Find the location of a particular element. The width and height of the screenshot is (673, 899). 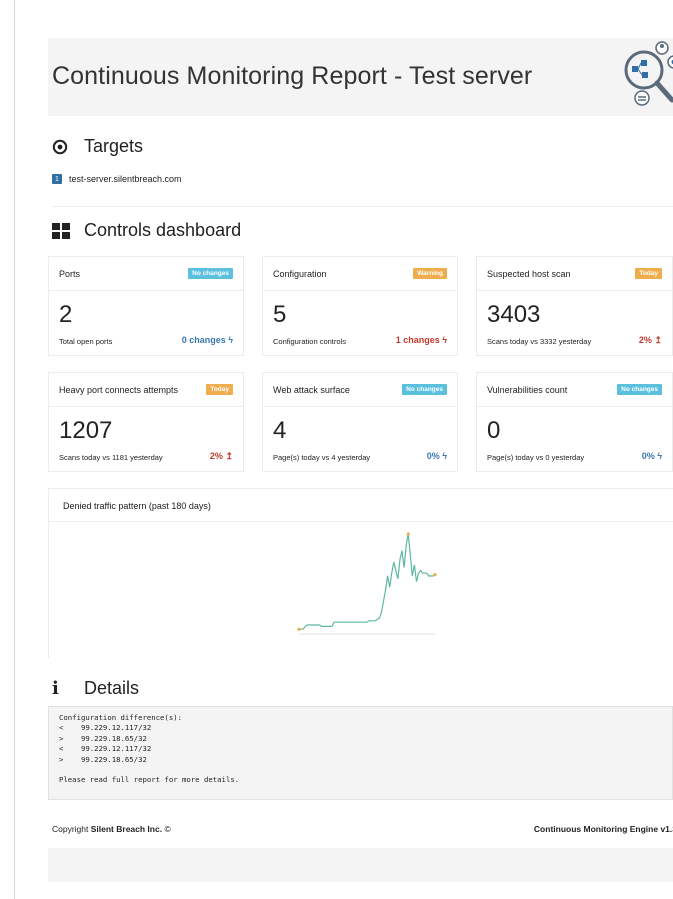

series-peak-marker is located at coordinates (408, 534).